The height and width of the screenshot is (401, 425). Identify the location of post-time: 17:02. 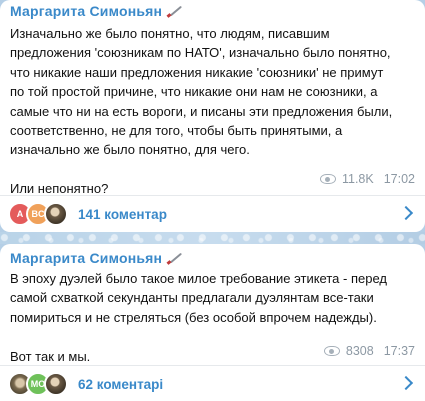
(399, 179).